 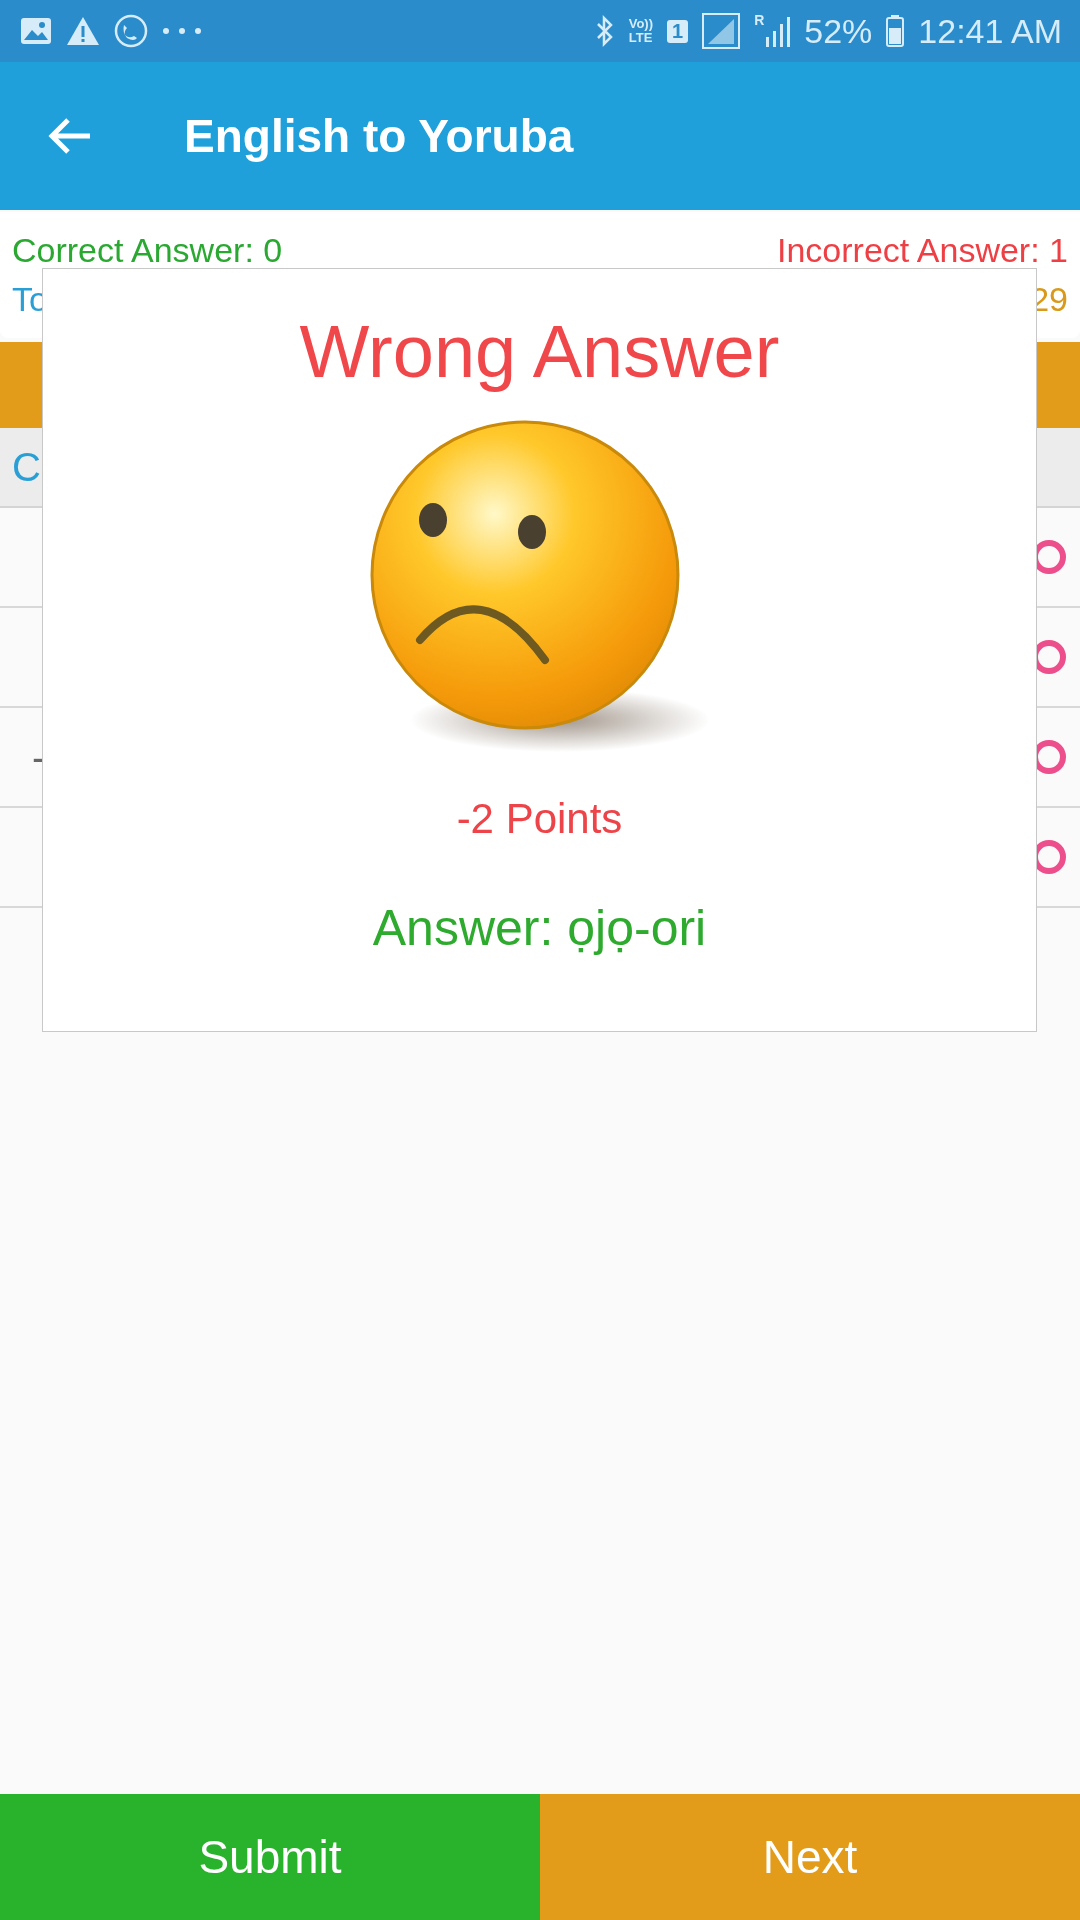 What do you see at coordinates (922, 250) in the screenshot?
I see `incorrect-count: Incorrect Answer: 1` at bounding box center [922, 250].